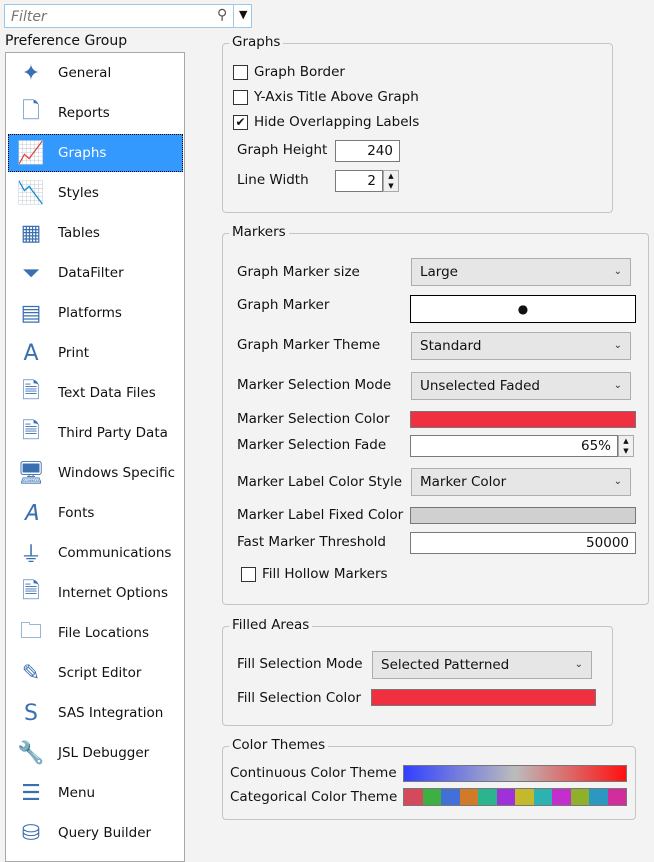 The height and width of the screenshot is (862, 654). I want to click on selection-color-label: Marker Selection Color, so click(313, 419).